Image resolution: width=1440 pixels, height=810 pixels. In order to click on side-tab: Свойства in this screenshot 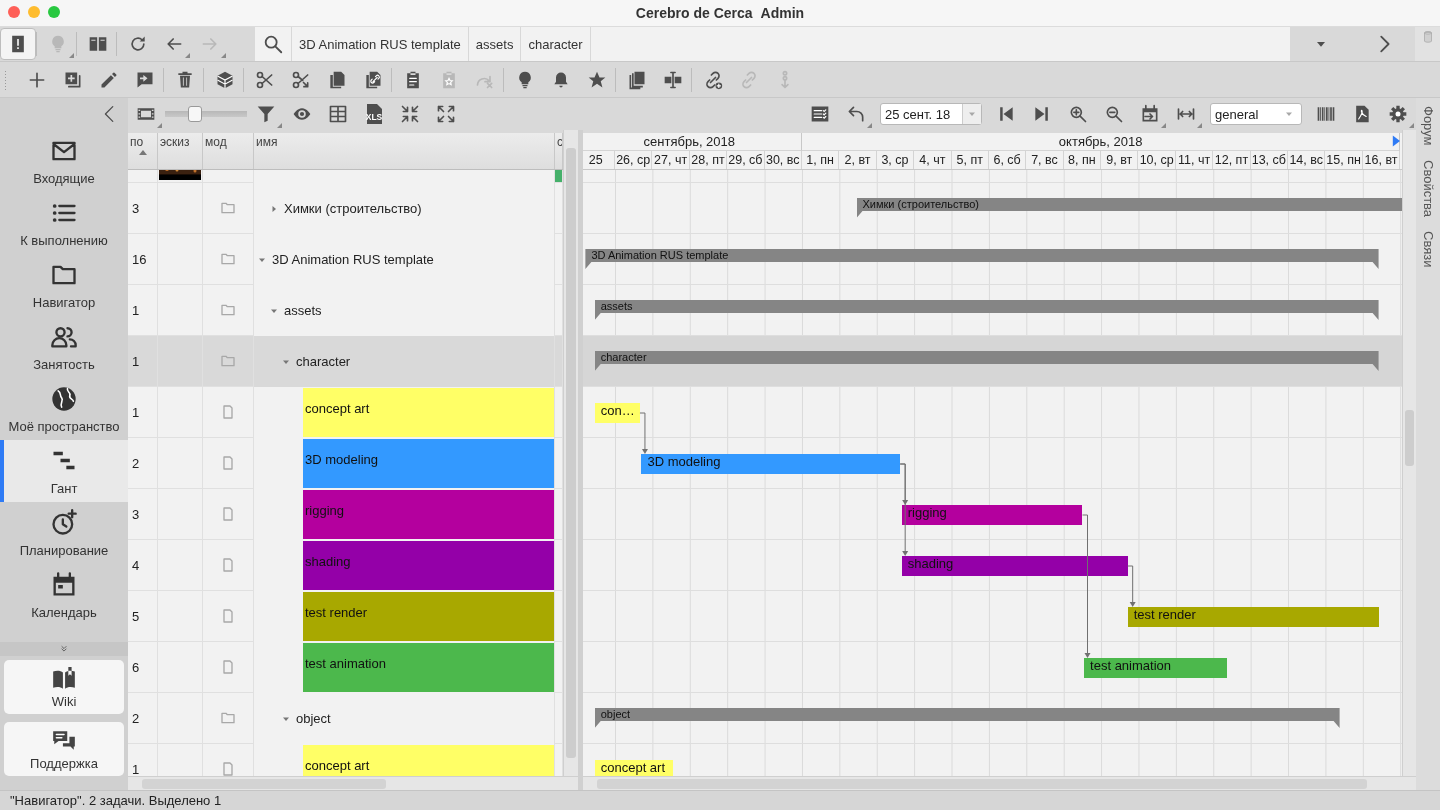, I will do `click(1428, 188)`.